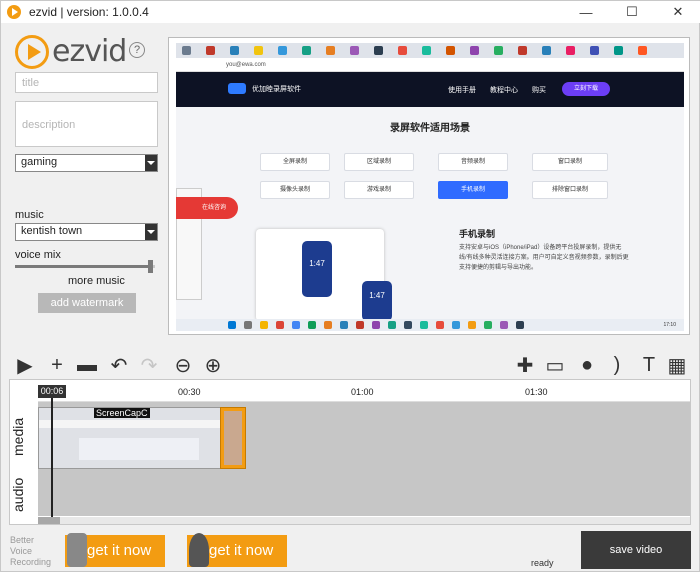  I want to click on window-title: ezvid | version: 1.0.0.4, so click(89, 12).